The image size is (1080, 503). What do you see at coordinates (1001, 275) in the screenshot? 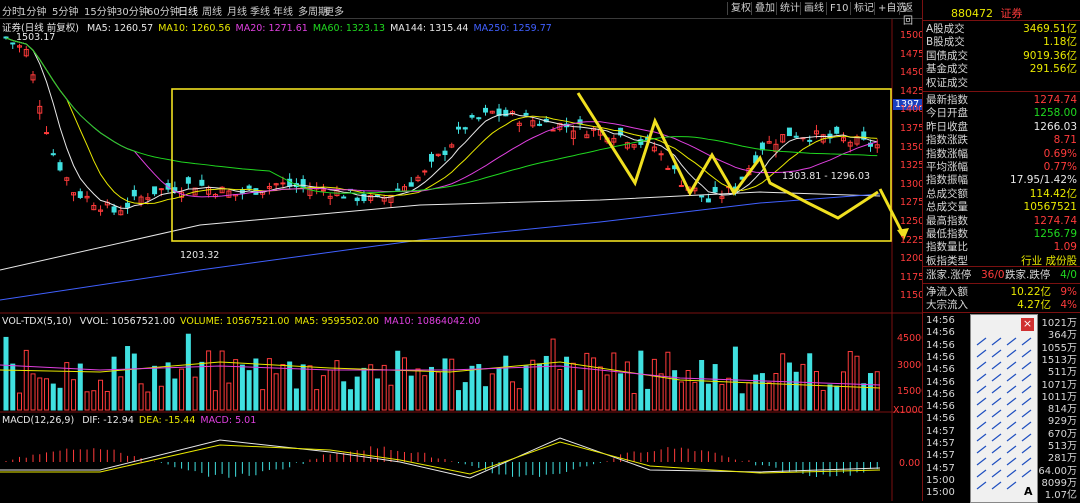
I see `updown-row: 涨家.涨停 36/0 跌家.跌停 4/0` at bounding box center [1001, 275].